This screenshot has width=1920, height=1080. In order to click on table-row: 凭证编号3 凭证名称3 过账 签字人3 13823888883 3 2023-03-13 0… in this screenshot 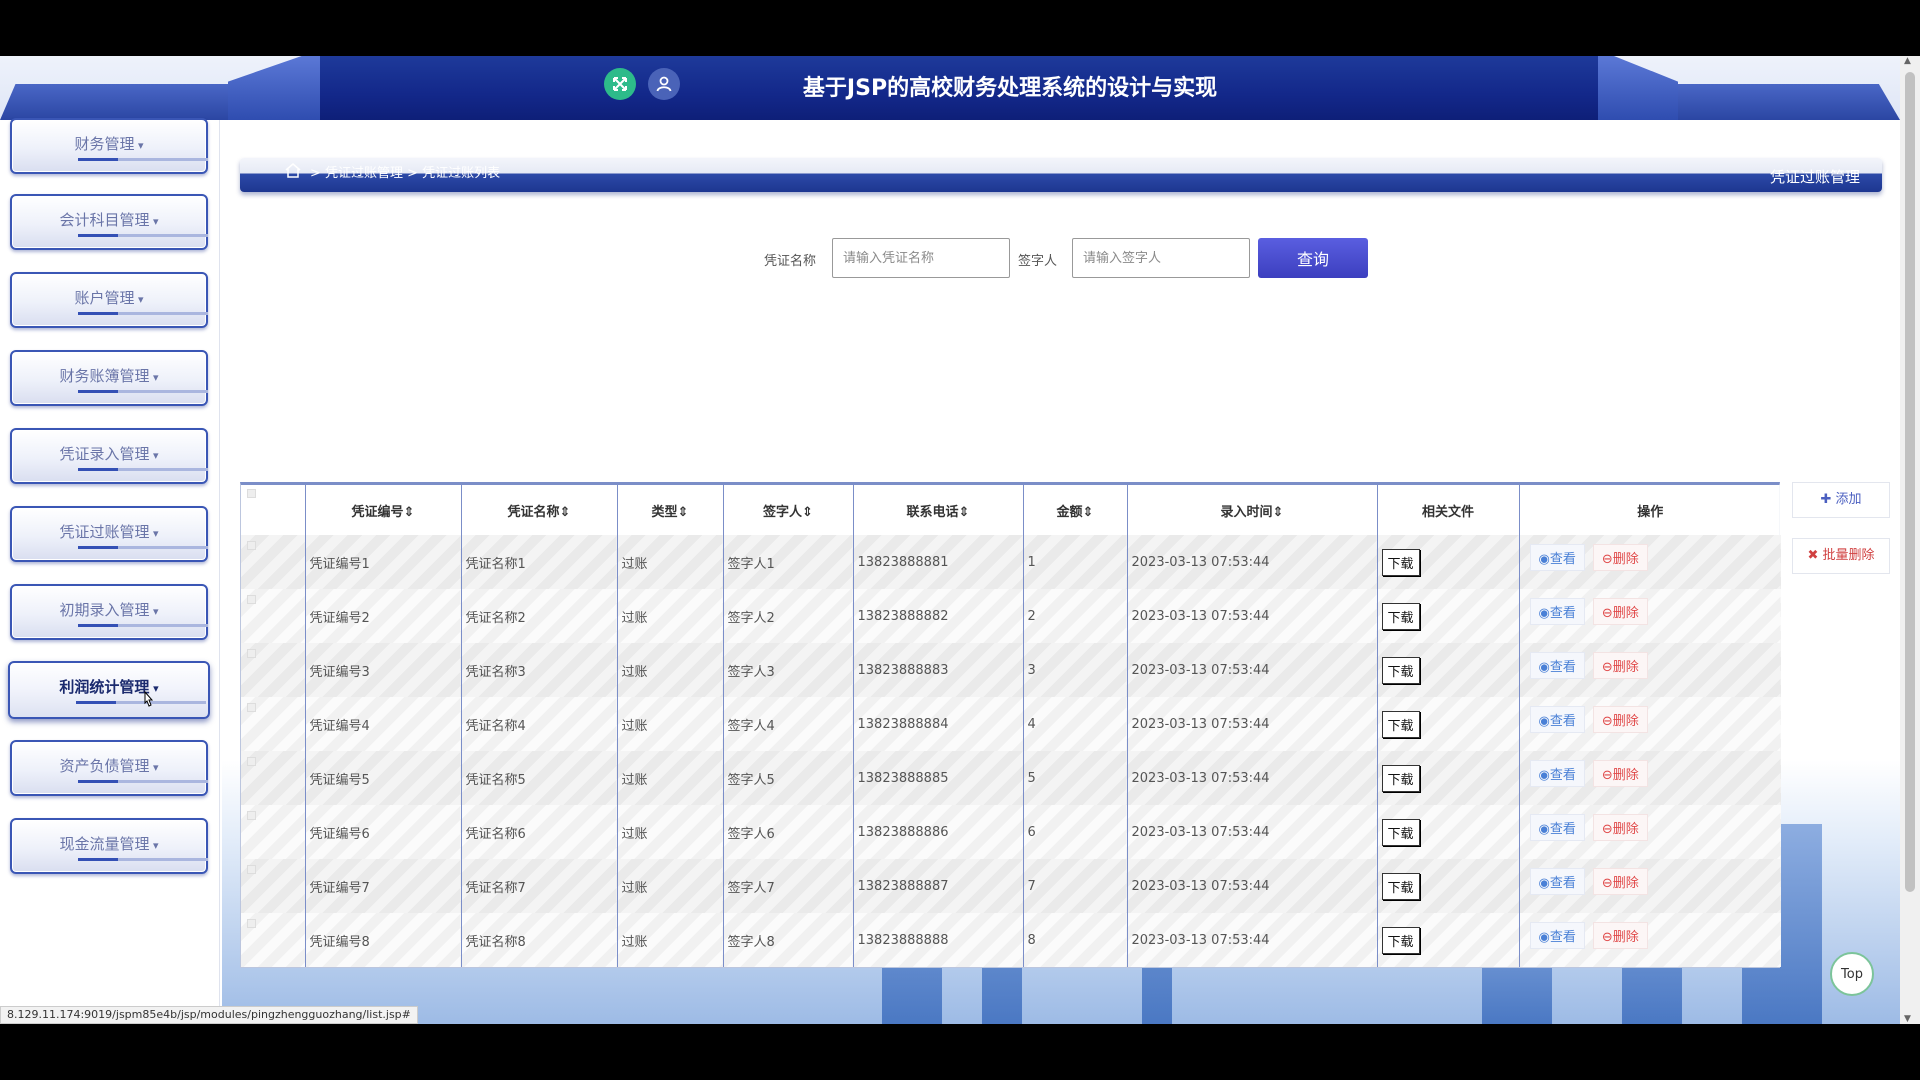, I will do `click(1011, 670)`.